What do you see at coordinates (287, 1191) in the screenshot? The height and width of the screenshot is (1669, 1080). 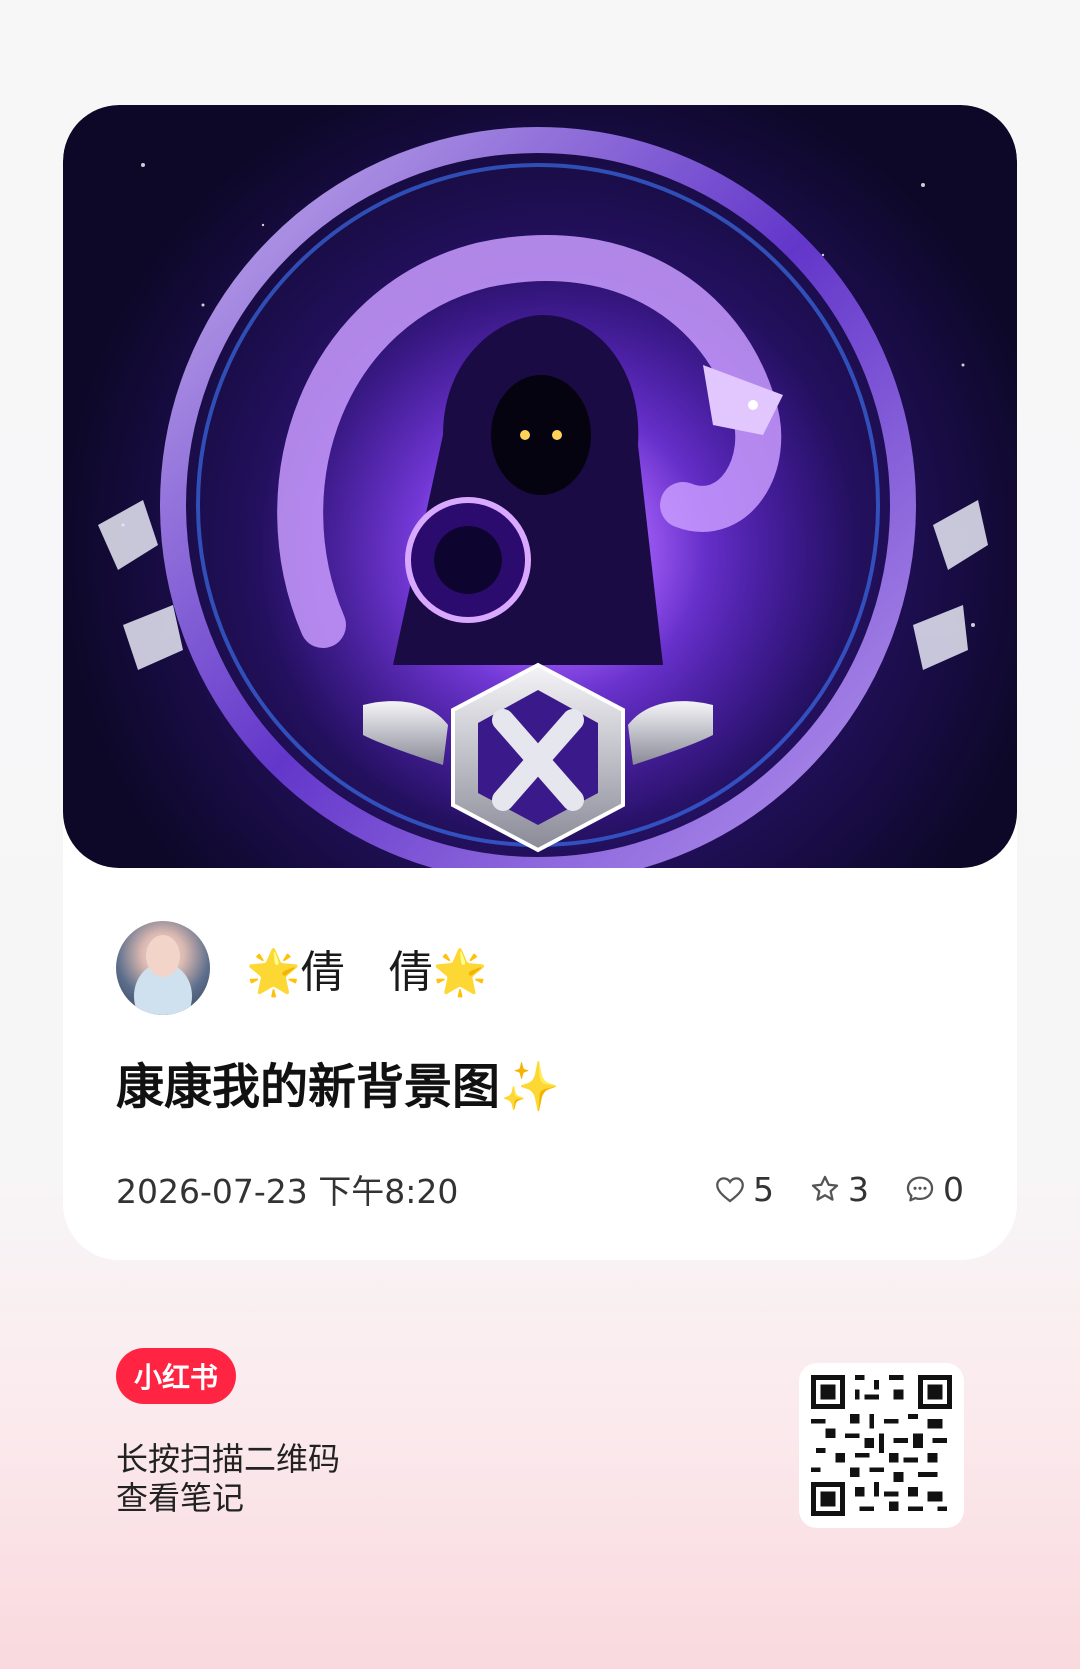 I see `post-date: 2026-07-23 下午8:20` at bounding box center [287, 1191].